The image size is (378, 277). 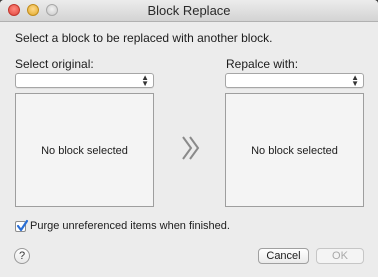 I want to click on double-chevron-right-icon, so click(x=191, y=148).